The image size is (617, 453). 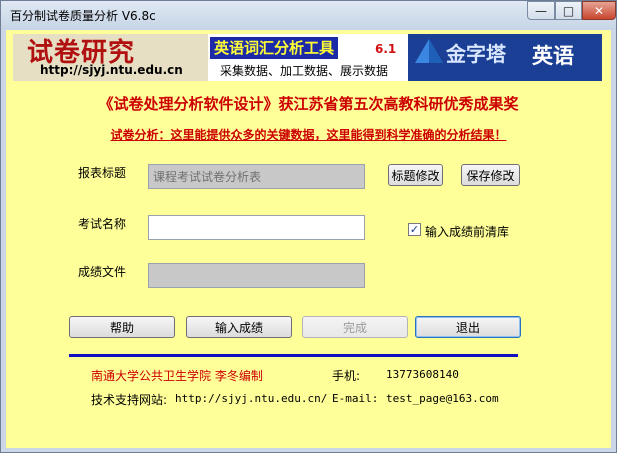 What do you see at coordinates (102, 272) in the screenshot?
I see `scores-file-label: 成绩文件` at bounding box center [102, 272].